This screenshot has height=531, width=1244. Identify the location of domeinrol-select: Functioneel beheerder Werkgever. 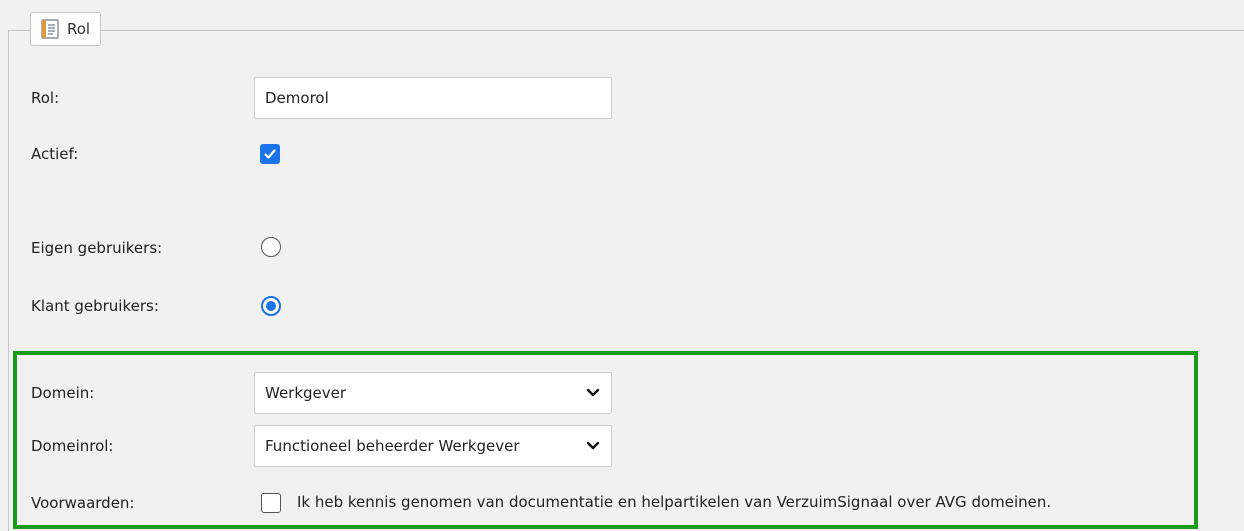
(433, 446).